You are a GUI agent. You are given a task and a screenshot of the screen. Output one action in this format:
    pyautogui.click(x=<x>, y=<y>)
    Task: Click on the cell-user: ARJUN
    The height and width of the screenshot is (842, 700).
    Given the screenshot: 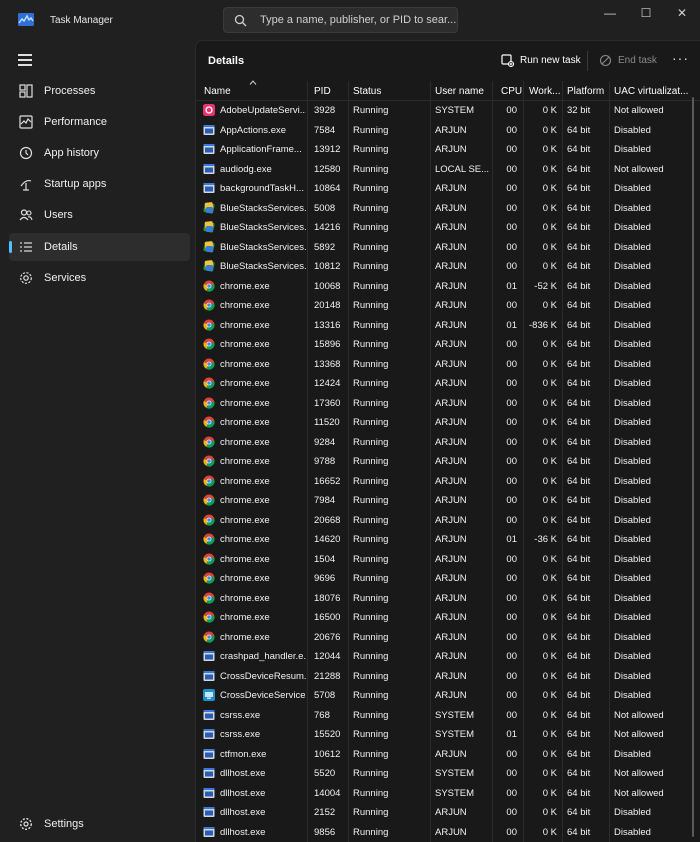 What is the action you would take?
    pyautogui.click(x=451, y=130)
    